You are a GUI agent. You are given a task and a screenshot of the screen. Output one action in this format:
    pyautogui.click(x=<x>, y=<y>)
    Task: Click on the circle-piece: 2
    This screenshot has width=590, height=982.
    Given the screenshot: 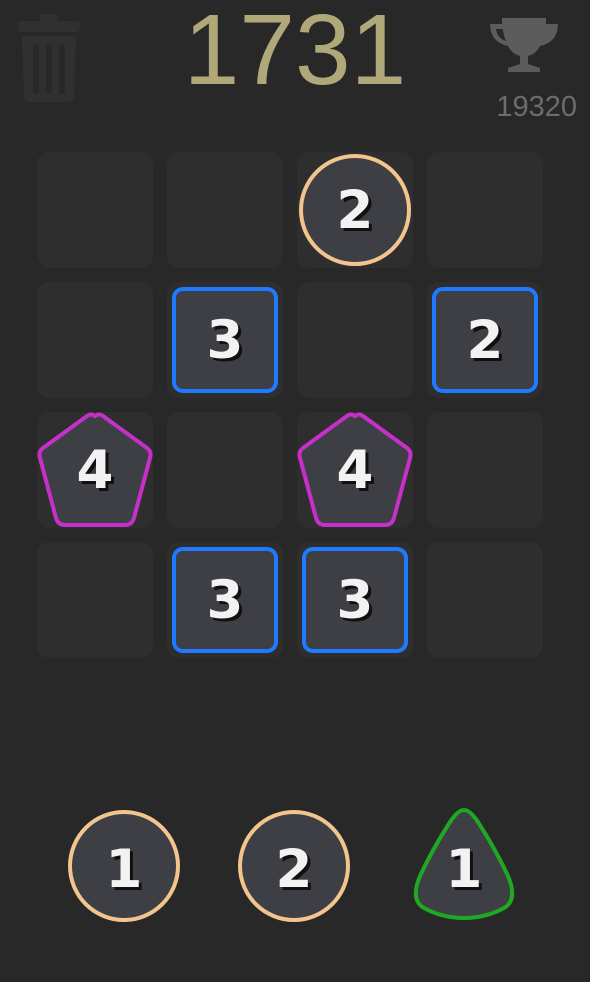 What is the action you would take?
    pyautogui.click(x=355, y=210)
    